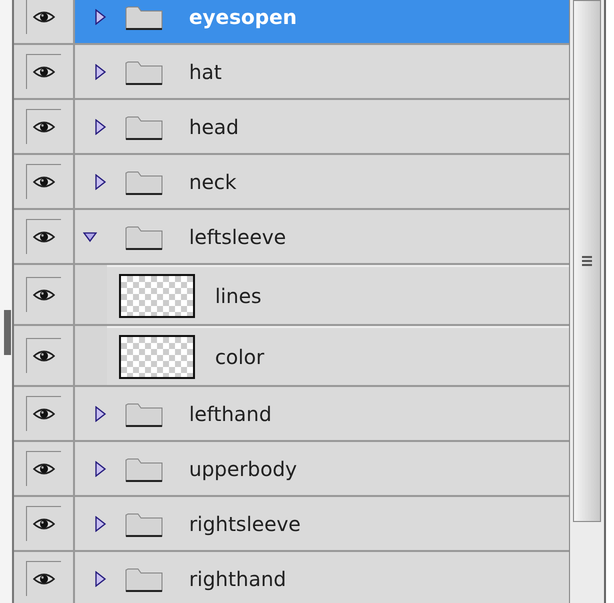  Describe the element at coordinates (238, 296) in the screenshot. I see `layer-name: lines` at that location.